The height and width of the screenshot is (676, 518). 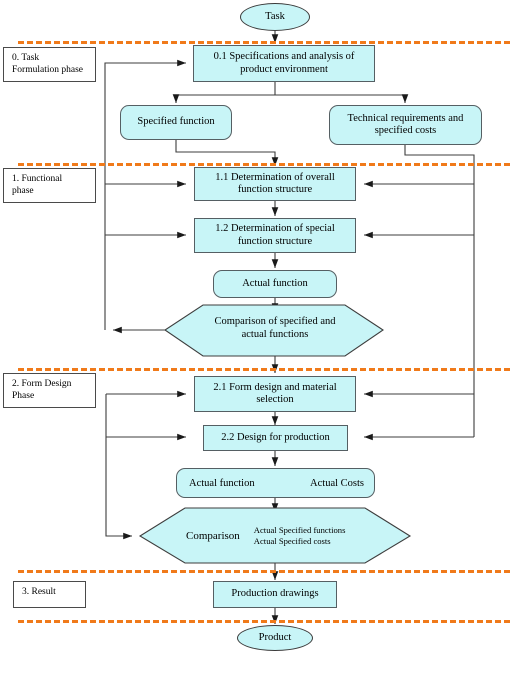 I want to click on node-actual-function: Actual function, so click(x=275, y=284).